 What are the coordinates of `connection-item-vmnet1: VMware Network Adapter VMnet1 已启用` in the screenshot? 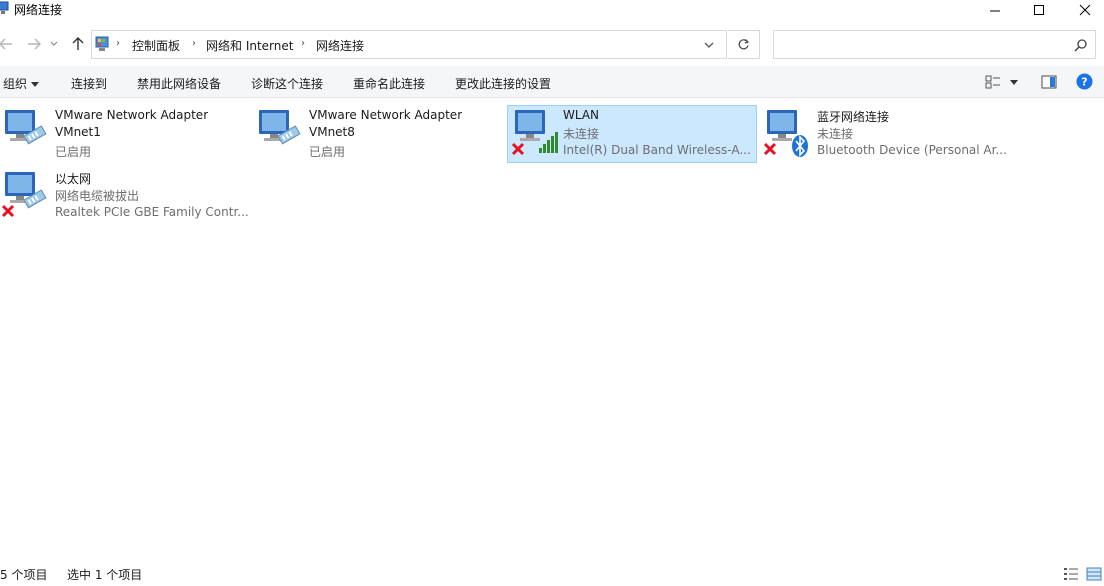 It's located at (125, 135).